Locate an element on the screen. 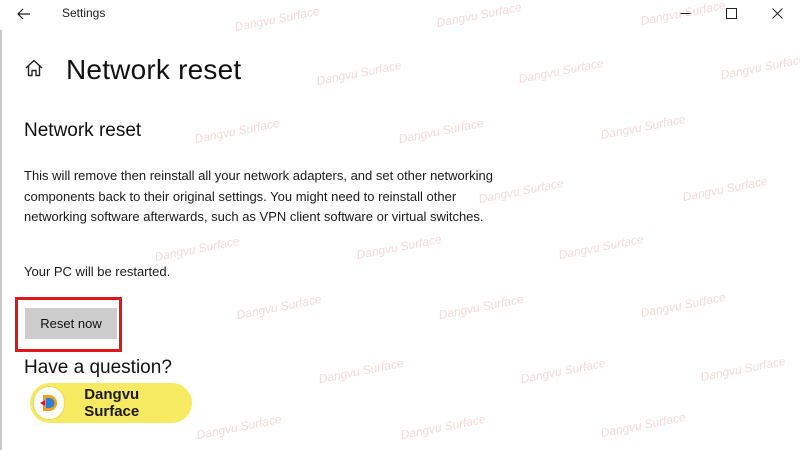  title-bar: Settings is located at coordinates (400, 15).